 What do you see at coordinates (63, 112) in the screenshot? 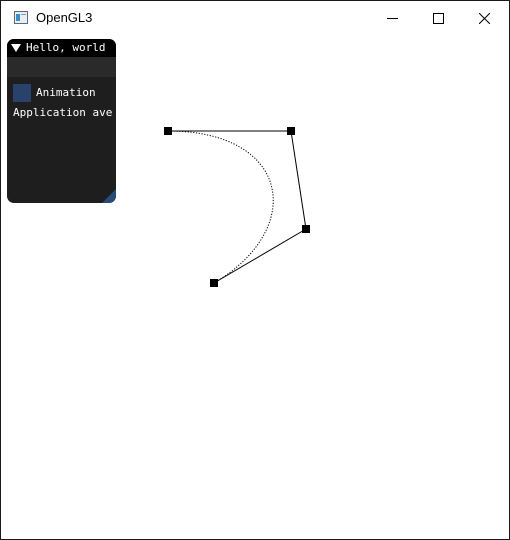
I see `application-average-text: Application ave` at bounding box center [63, 112].